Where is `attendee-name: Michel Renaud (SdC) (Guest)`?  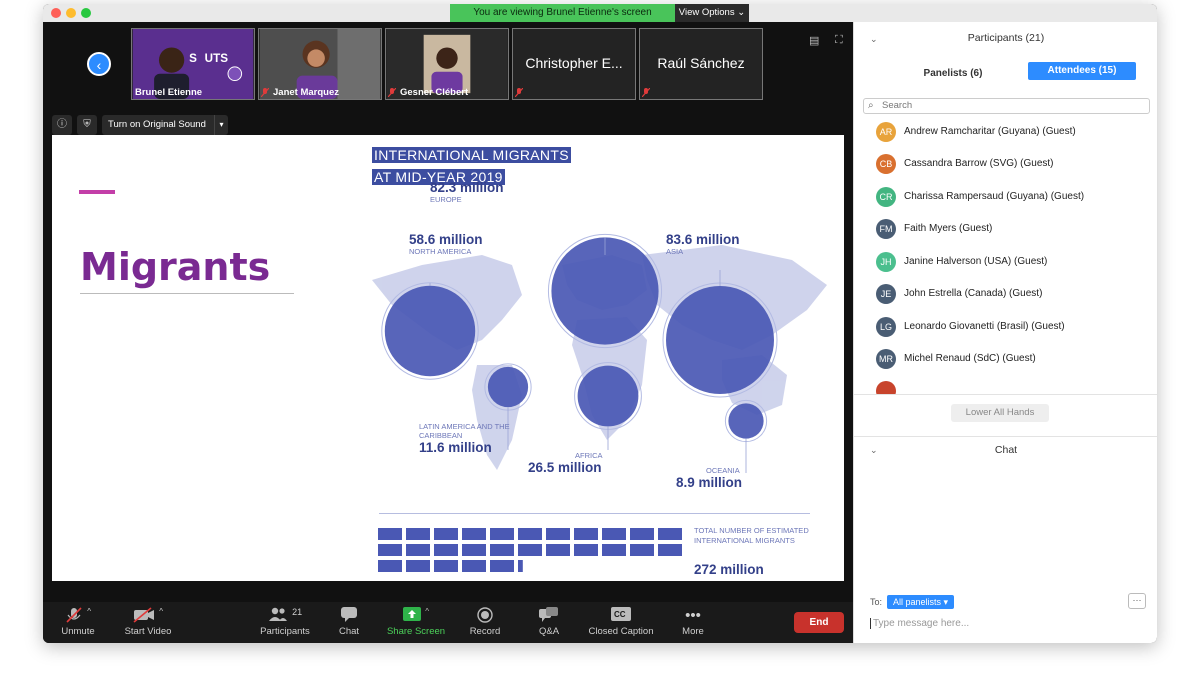
attendee-name: Michel Renaud (SdC) (Guest) is located at coordinates (970, 358).